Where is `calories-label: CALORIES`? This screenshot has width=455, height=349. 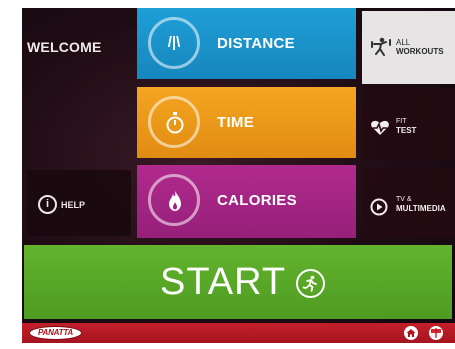 calories-label: CALORIES is located at coordinates (257, 200).